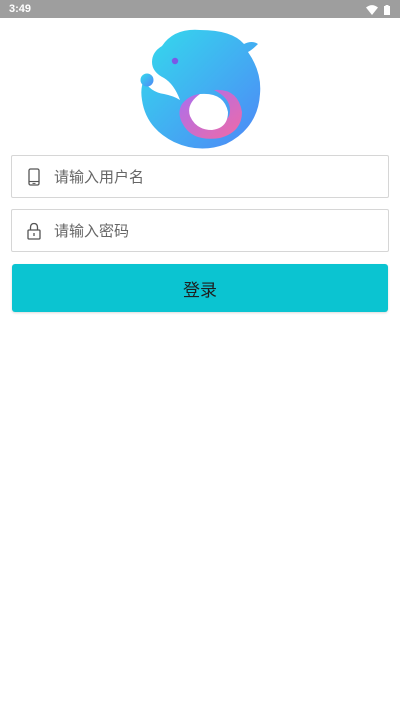 This screenshot has height=712, width=400. I want to click on dolphin-logo-icon, so click(200, 89).